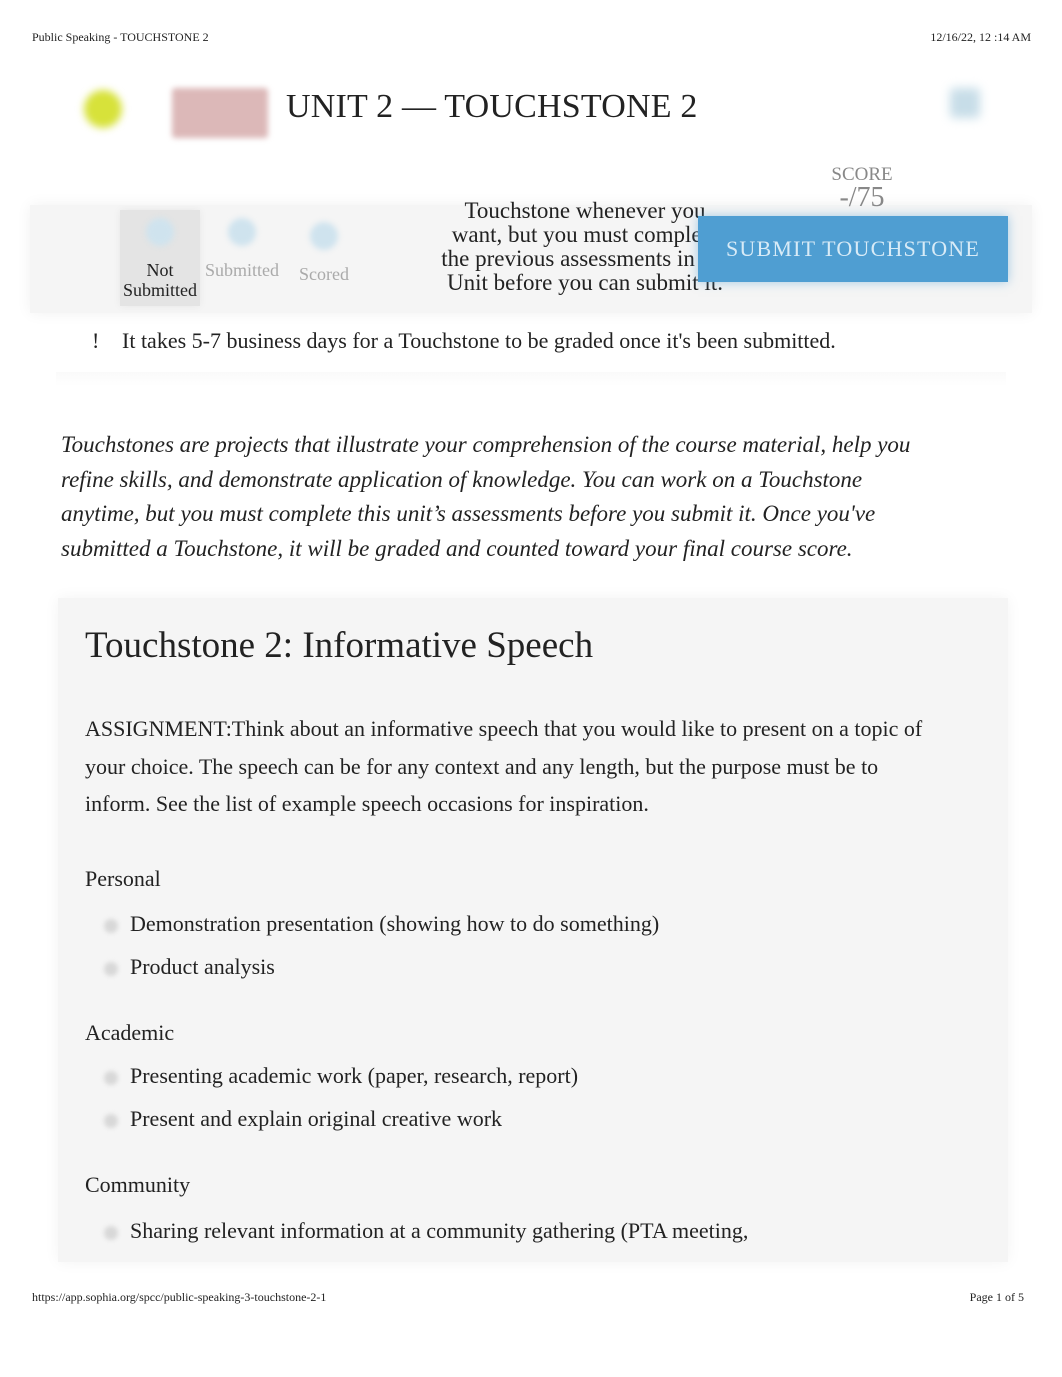 The height and width of the screenshot is (1377, 1062). Describe the element at coordinates (160, 258) in the screenshot. I see `status-step-not-submitted: Not Submitted` at that location.